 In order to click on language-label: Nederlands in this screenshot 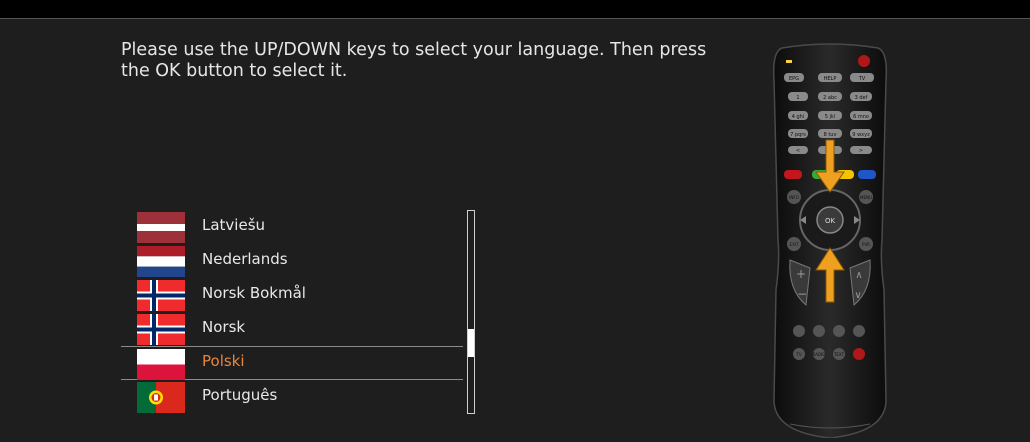, I will do `click(245, 259)`.